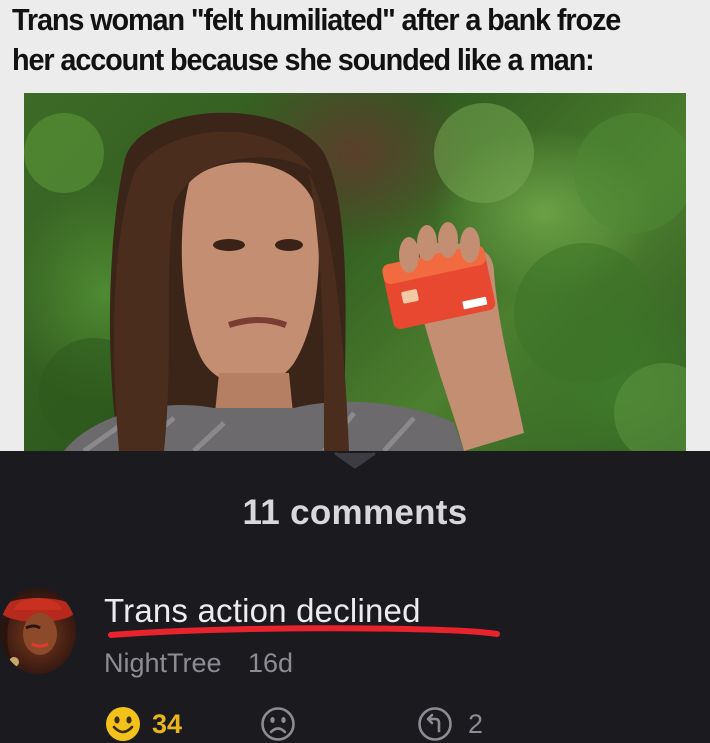 The image size is (710, 743). I want to click on frown-icon, so click(278, 724).